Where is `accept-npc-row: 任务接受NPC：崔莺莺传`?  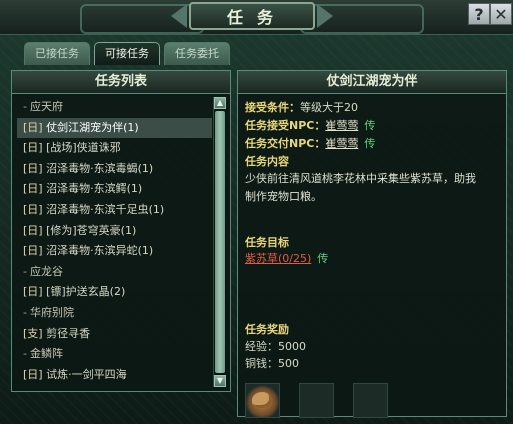 accept-npc-row: 任务接受NPC：崔莺莺传 is located at coordinates (310, 125).